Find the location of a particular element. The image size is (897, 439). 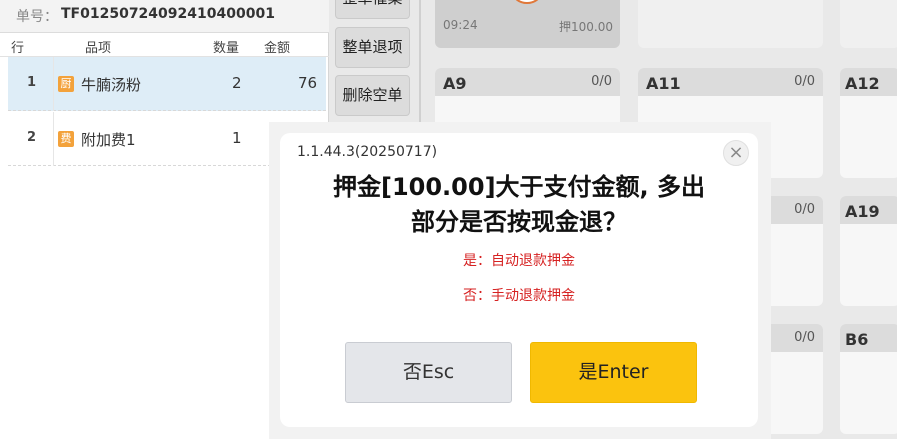

item-name: 附加费1 is located at coordinates (108, 140).